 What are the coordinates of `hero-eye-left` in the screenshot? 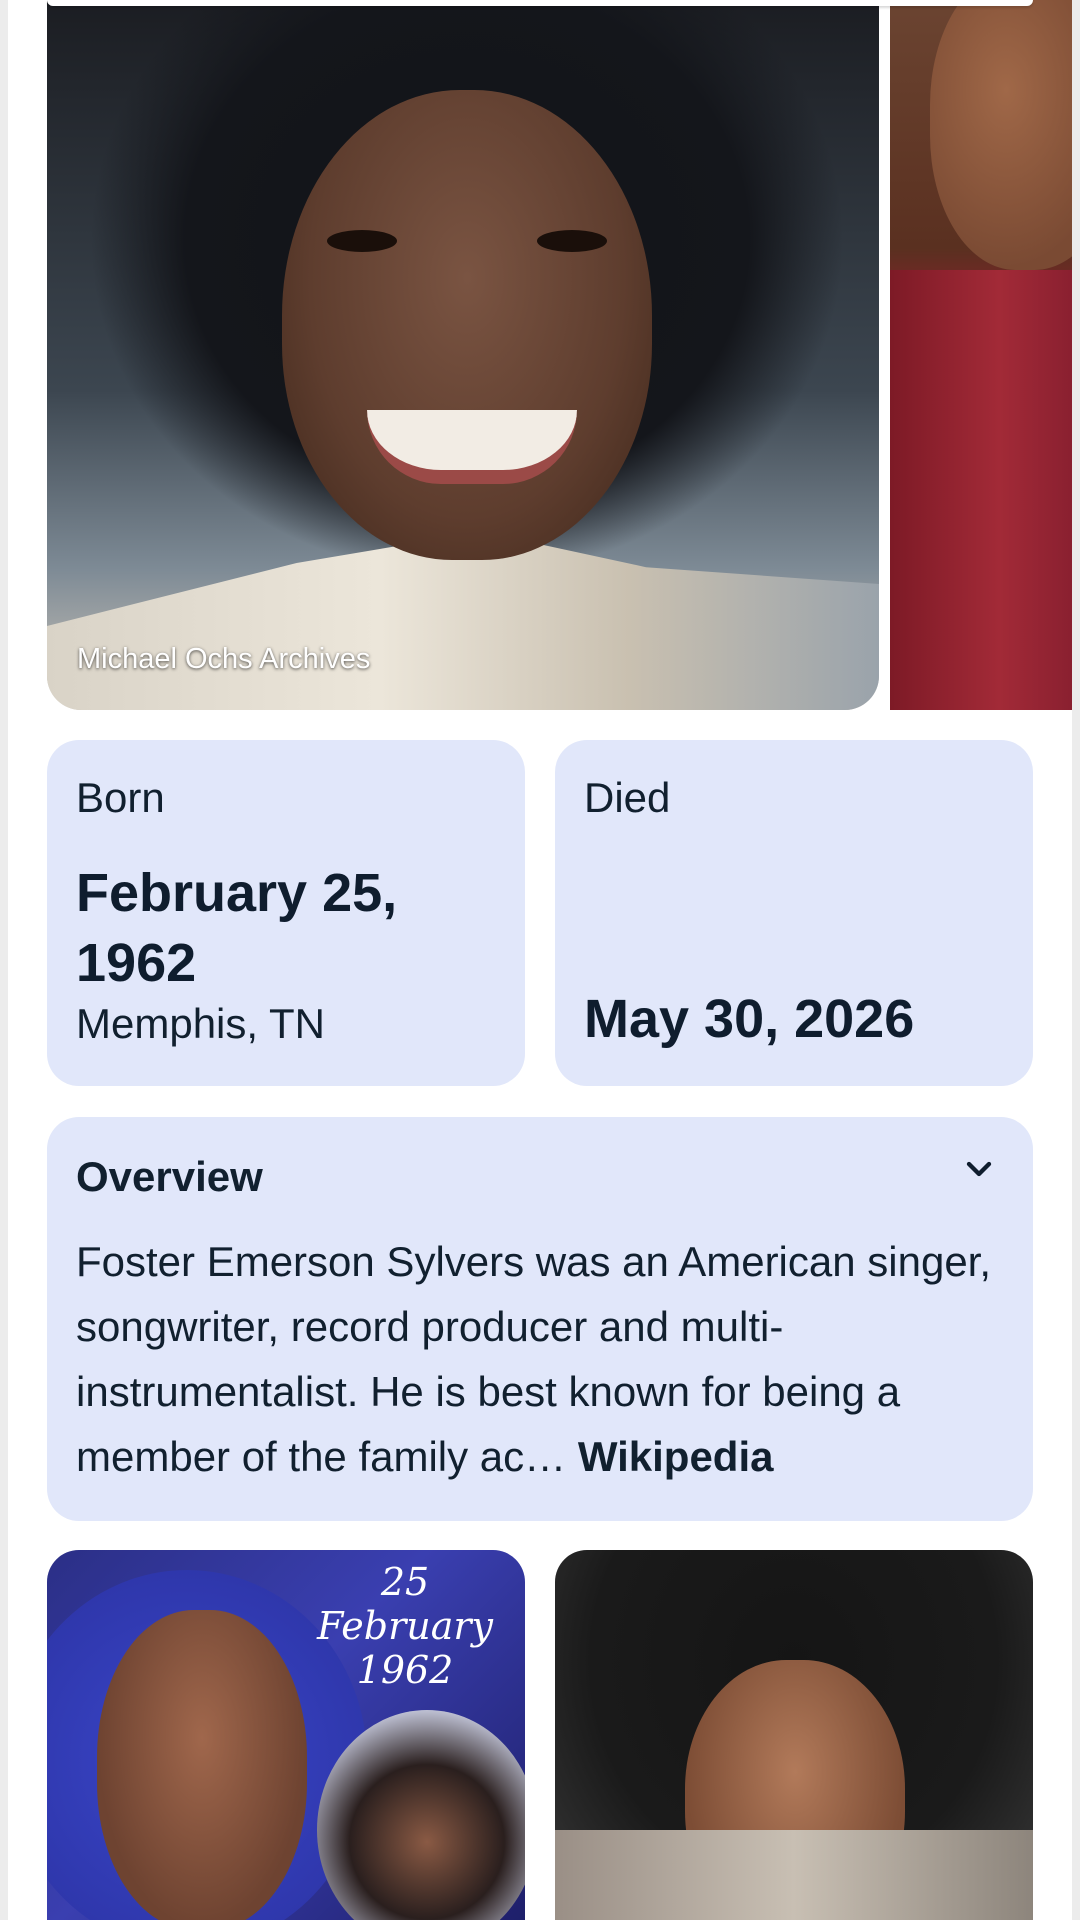 It's located at (362, 241).